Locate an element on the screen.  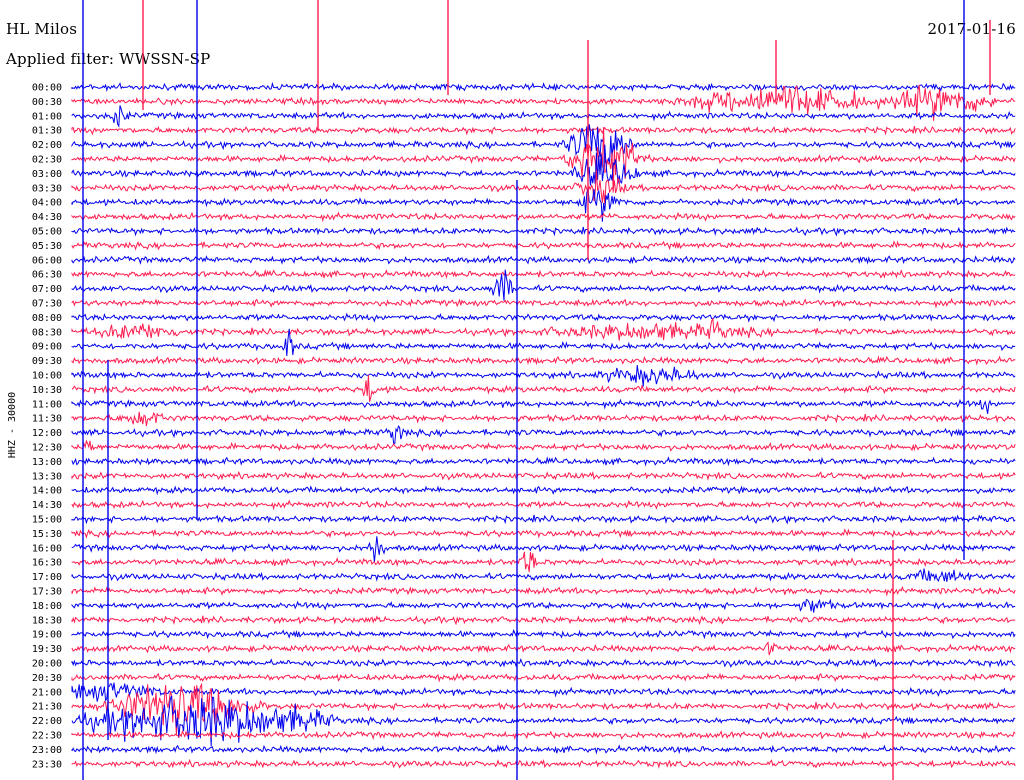
tick-label: 04:30 is located at coordinates (47, 217).